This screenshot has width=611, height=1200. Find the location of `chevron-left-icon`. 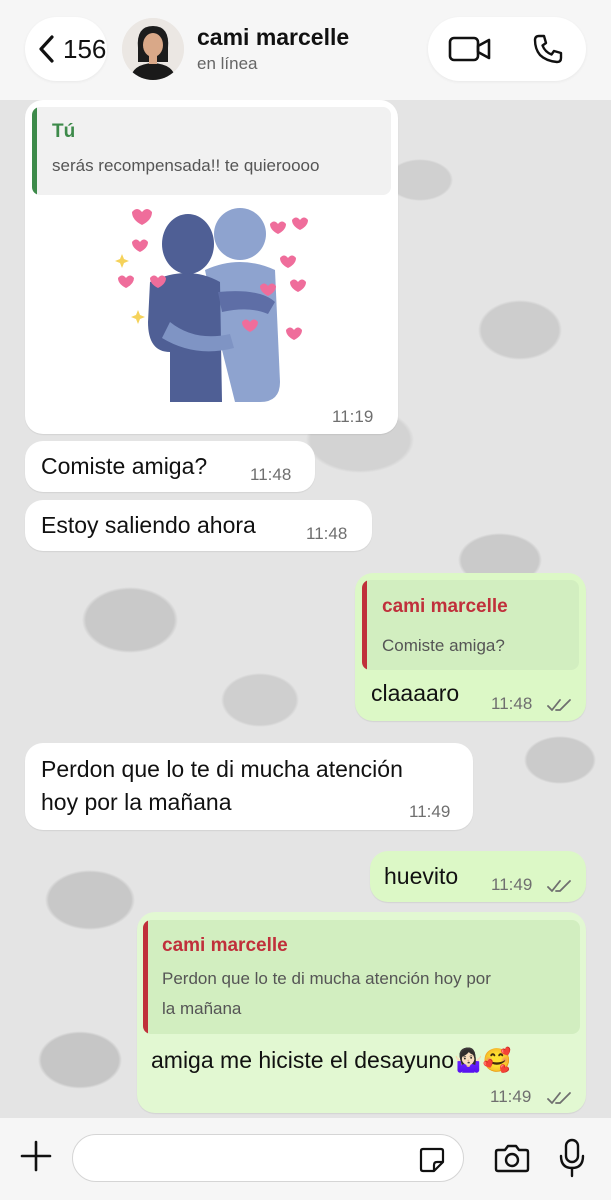

chevron-left-icon is located at coordinates (46, 49).